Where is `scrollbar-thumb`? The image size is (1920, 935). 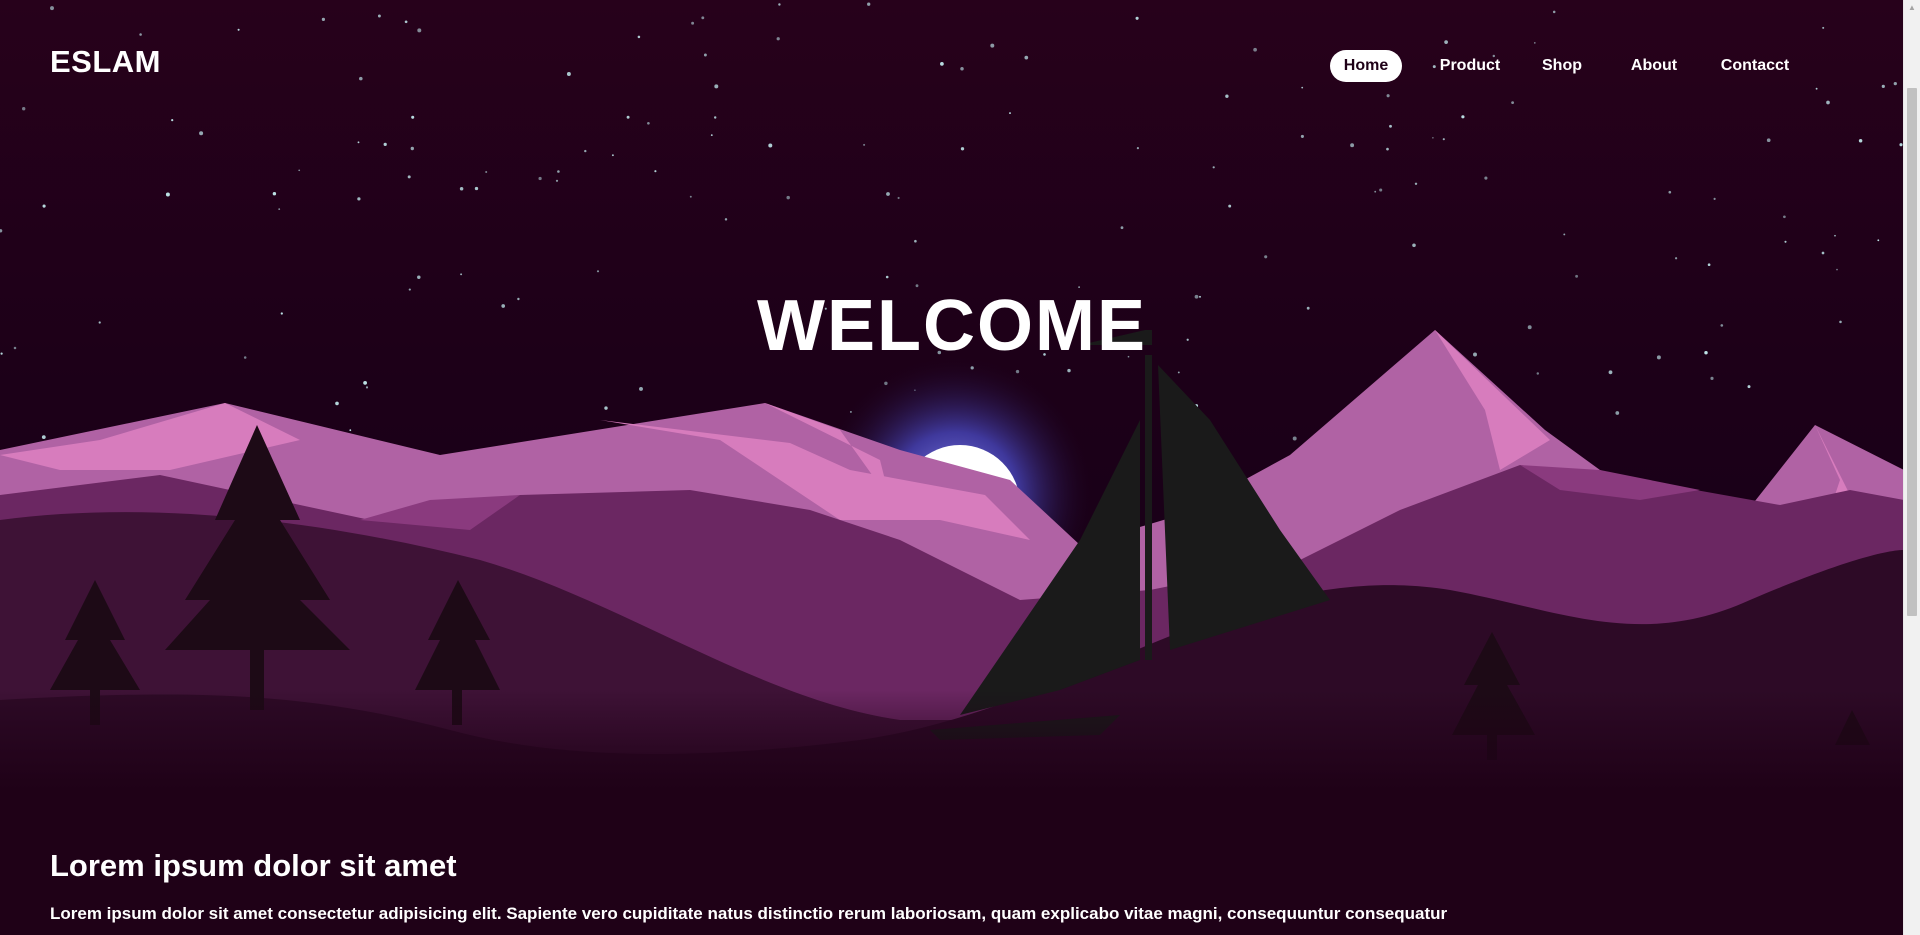
scrollbar-thumb is located at coordinates (1912, 352).